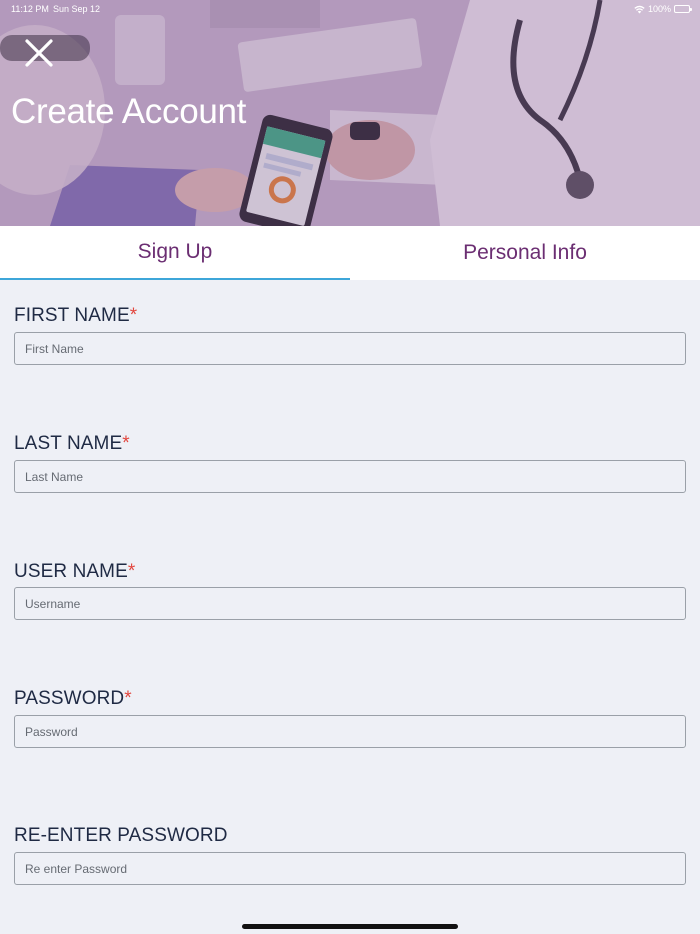 The width and height of the screenshot is (700, 934). Describe the element at coordinates (30, 9) in the screenshot. I see `status-time: 11:12 PM` at that location.